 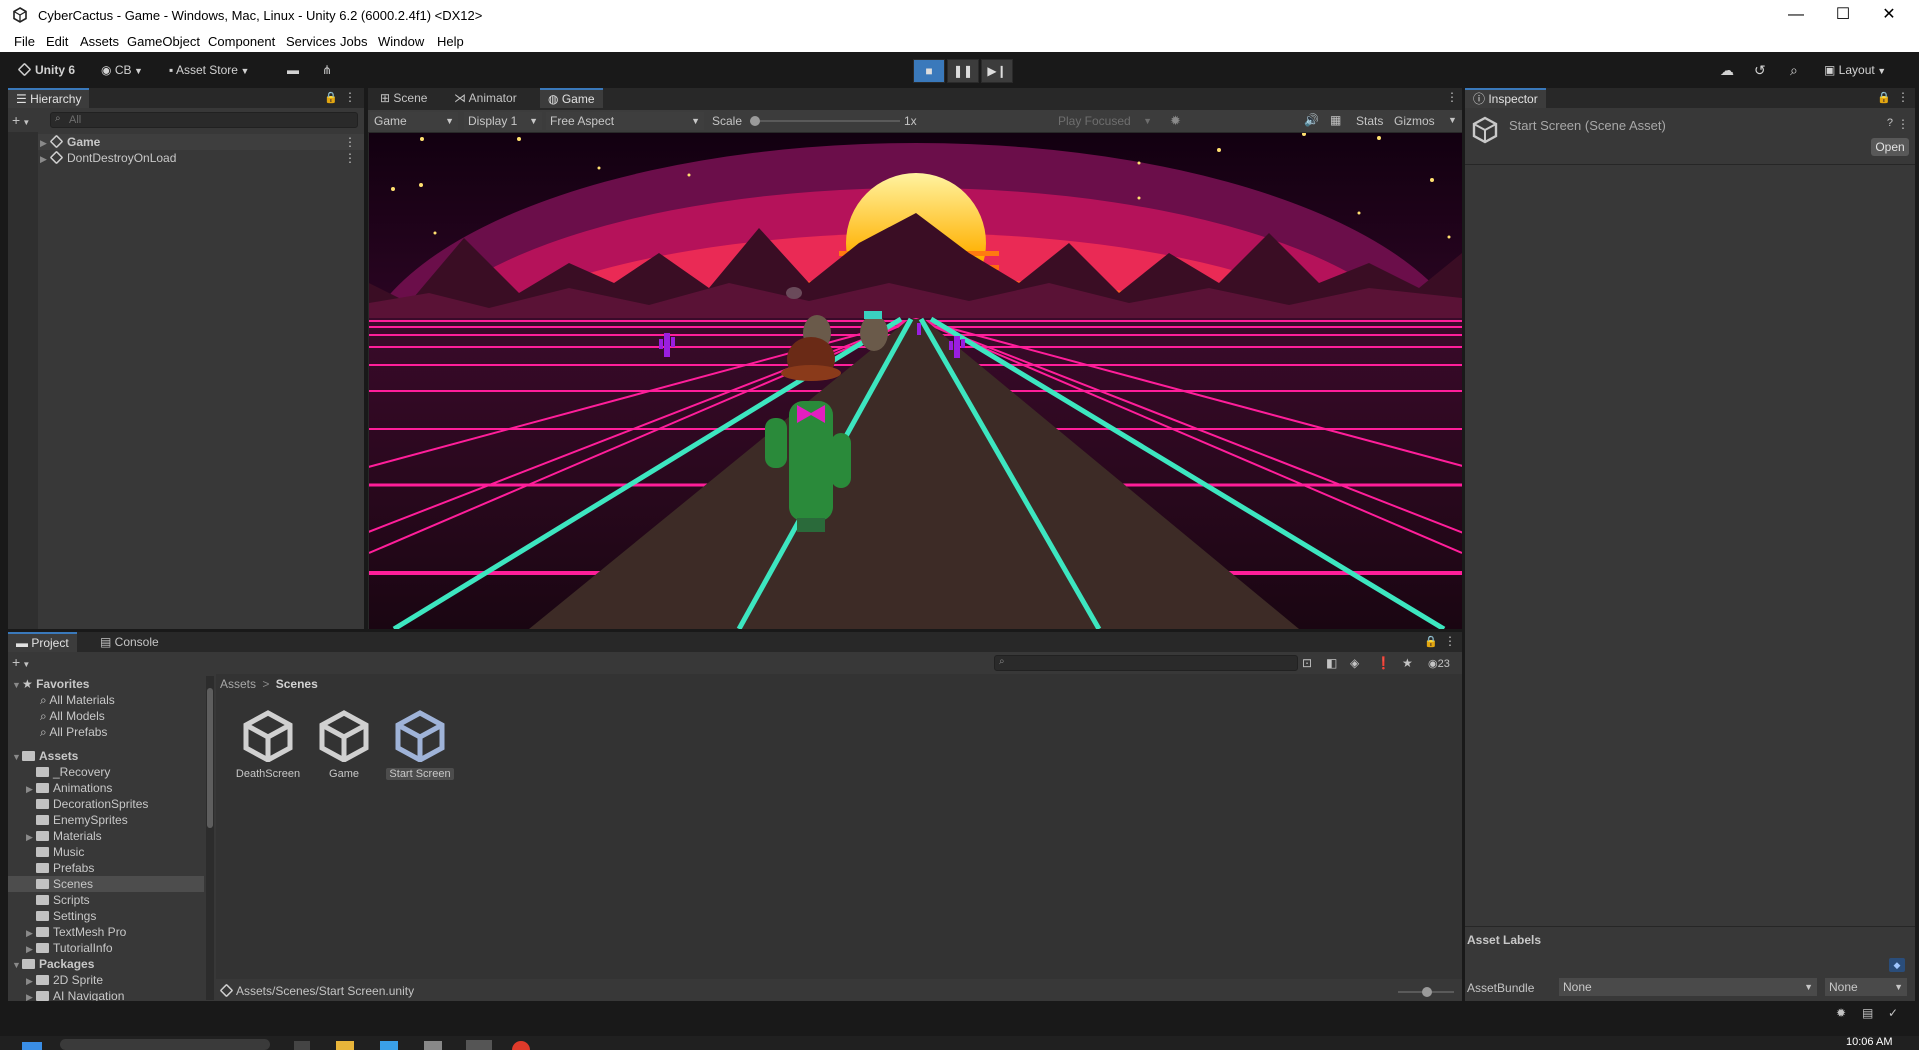 I want to click on unity-editor-taskbar-icon, so click(x=479, y=1045).